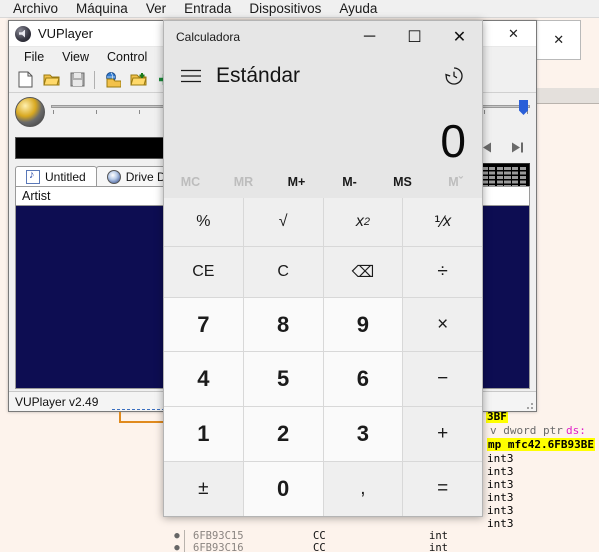 This screenshot has height=552, width=599. I want to click on open-folder-icon, so click(51, 80).